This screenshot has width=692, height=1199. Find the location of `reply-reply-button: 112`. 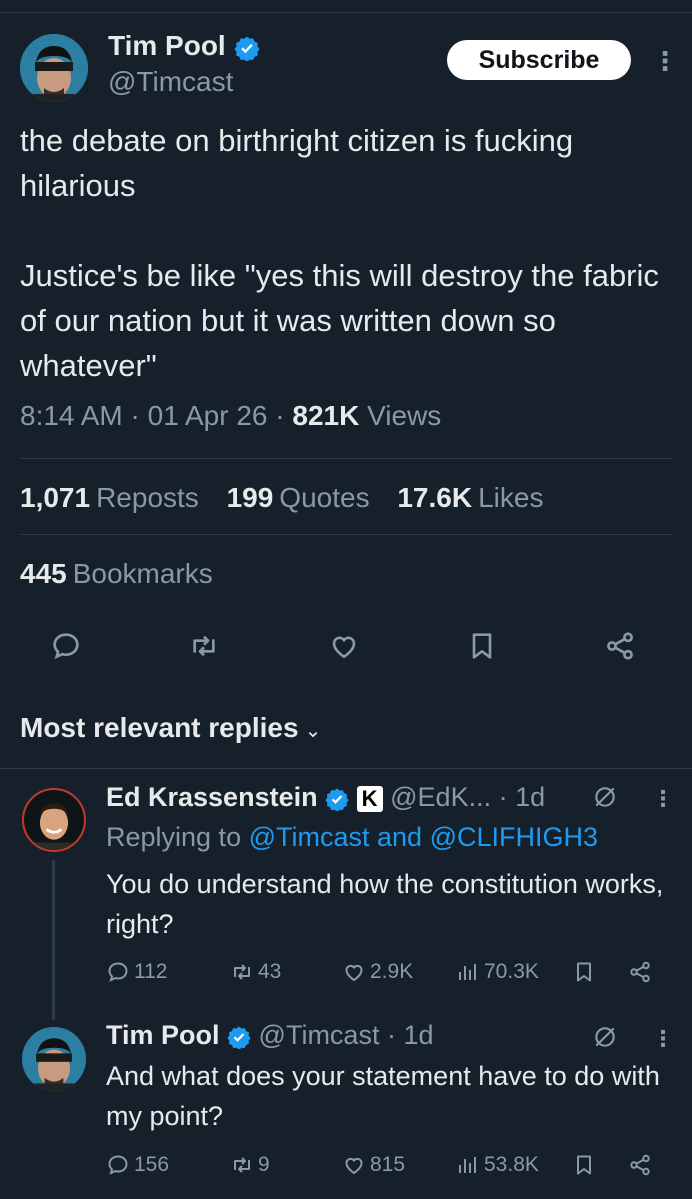

reply-reply-button: 112 is located at coordinates (136, 972).